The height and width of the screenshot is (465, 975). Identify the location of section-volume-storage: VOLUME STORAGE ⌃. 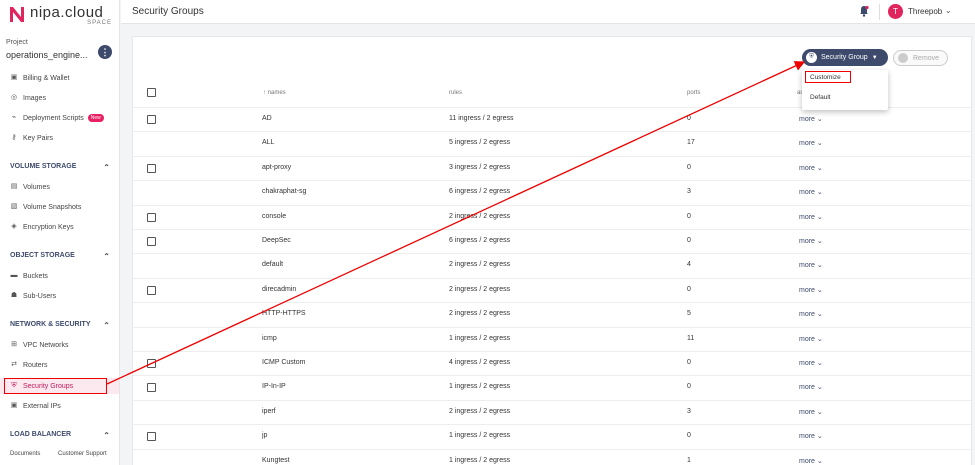
(60, 167).